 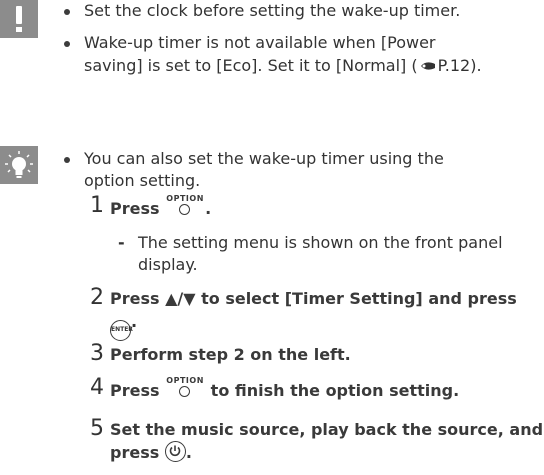 I want to click on step-2-line2: ENTER., so click(x=123, y=325).